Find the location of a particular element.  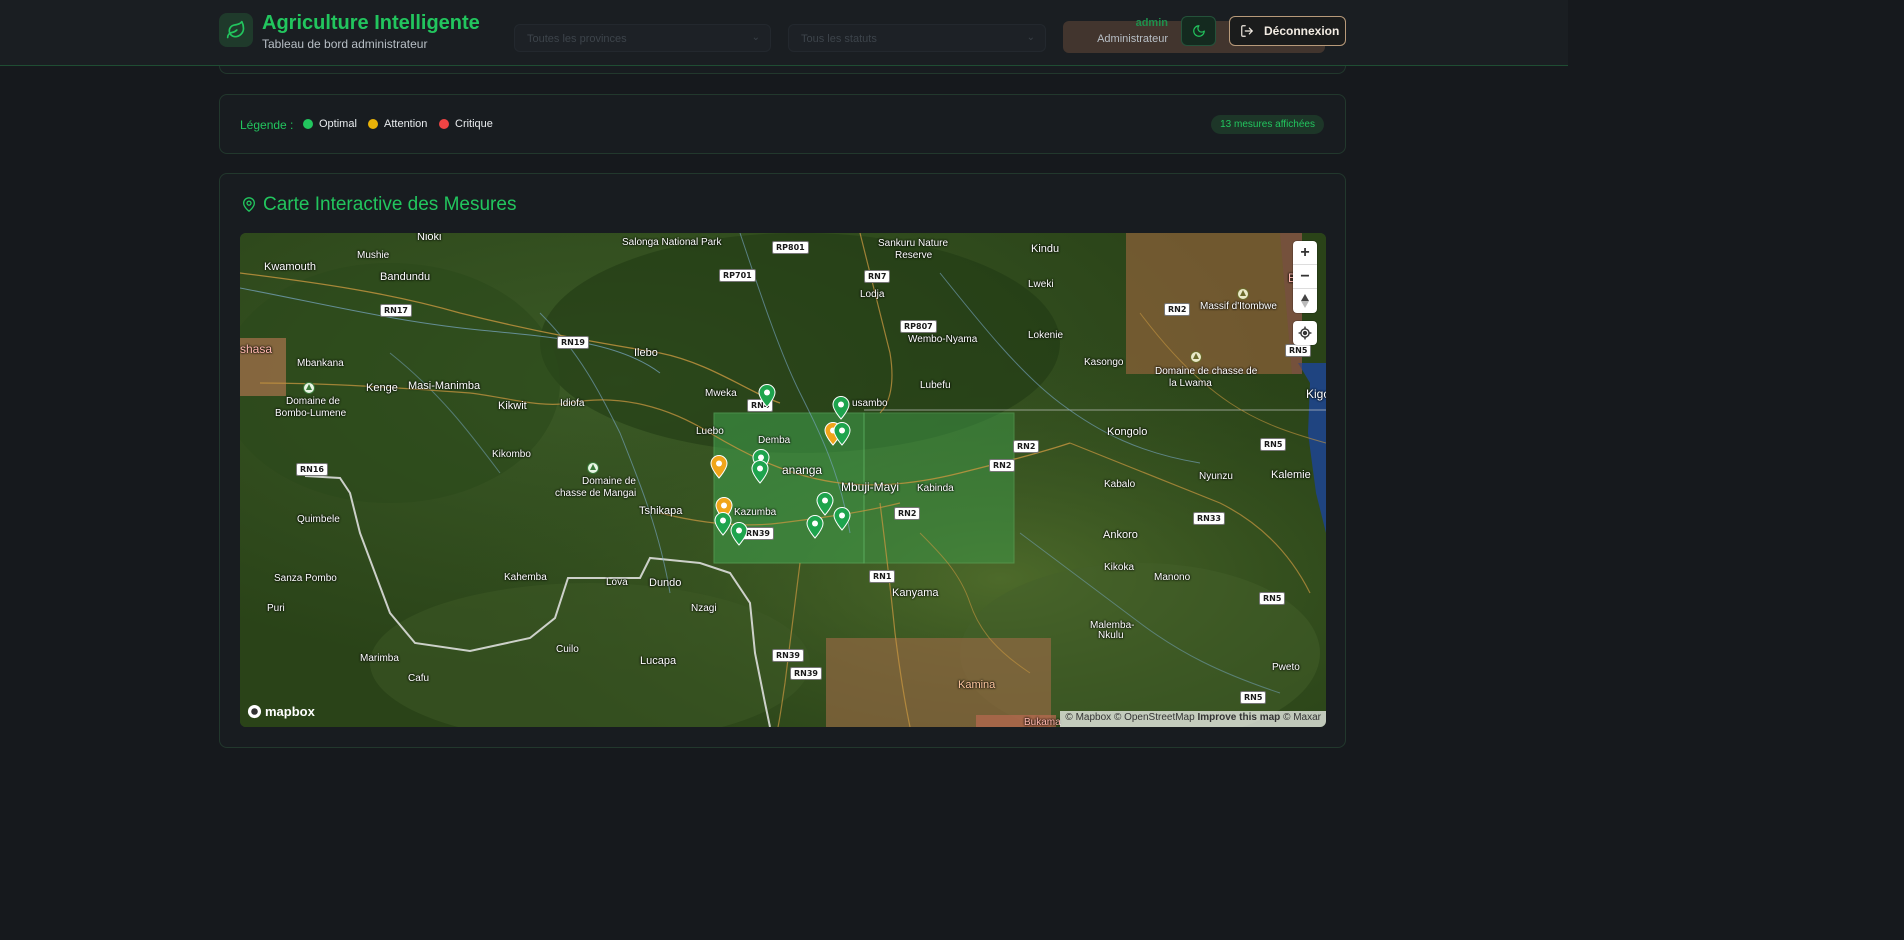

map-label: Kwamouth is located at coordinates (290, 267).